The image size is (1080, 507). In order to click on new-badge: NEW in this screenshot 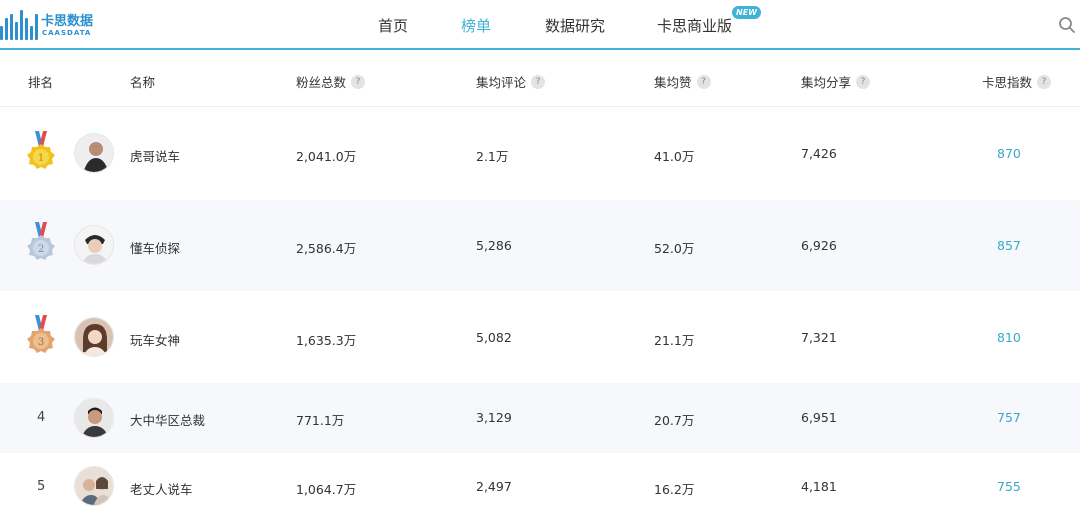, I will do `click(746, 12)`.